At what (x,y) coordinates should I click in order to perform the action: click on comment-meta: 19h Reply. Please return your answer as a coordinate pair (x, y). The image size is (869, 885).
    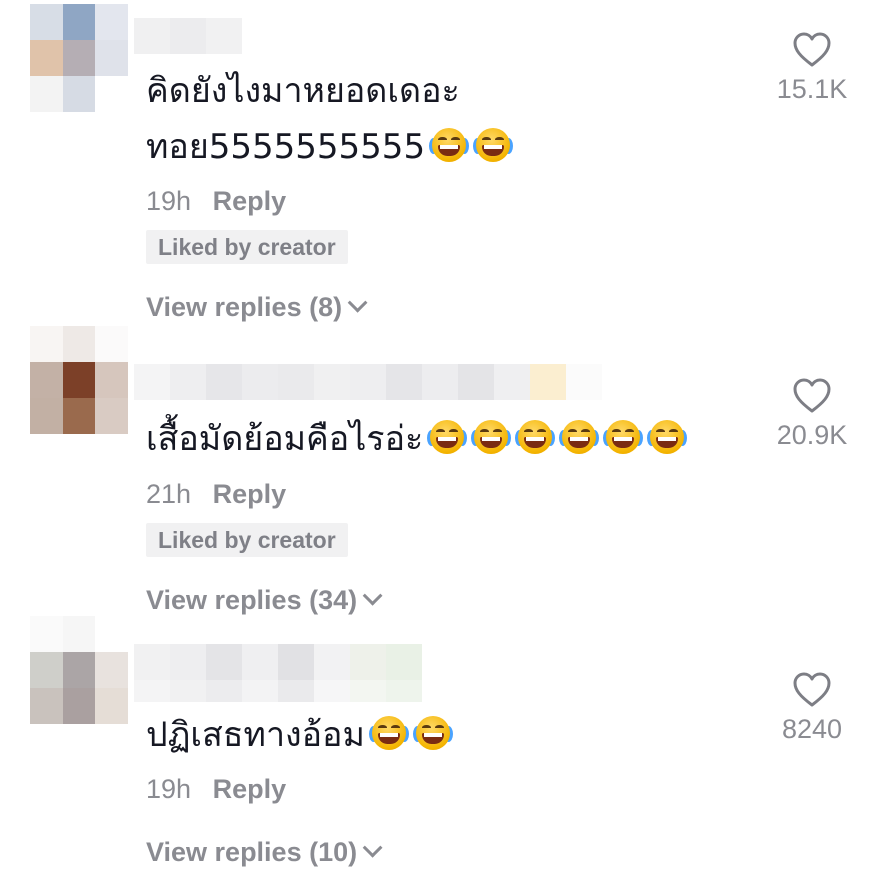
    Looking at the image, I should click on (216, 789).